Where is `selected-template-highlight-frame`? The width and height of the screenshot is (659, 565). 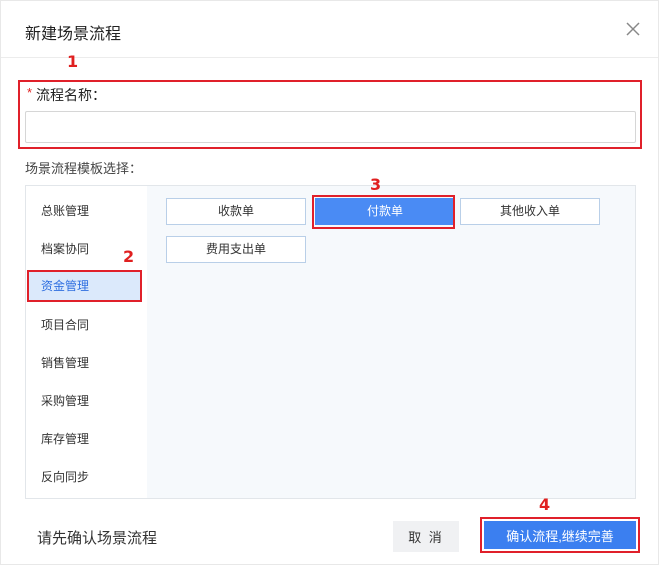
selected-template-highlight-frame is located at coordinates (383, 212).